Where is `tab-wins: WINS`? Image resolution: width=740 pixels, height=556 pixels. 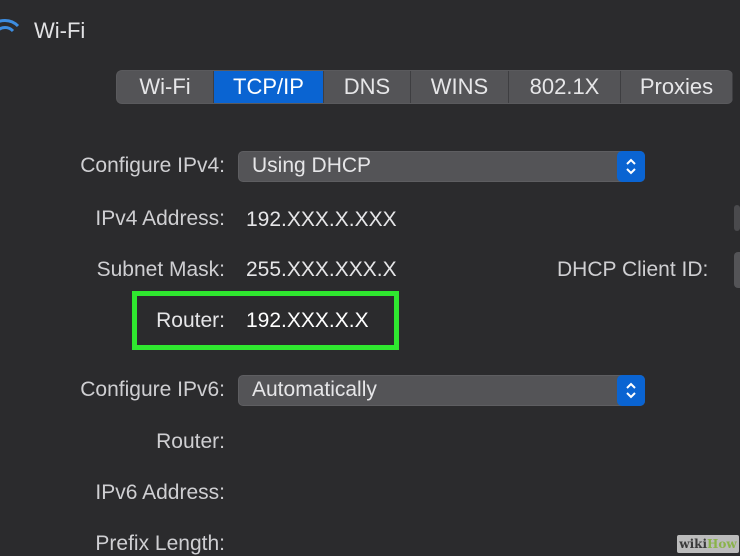
tab-wins: WINS is located at coordinates (460, 87).